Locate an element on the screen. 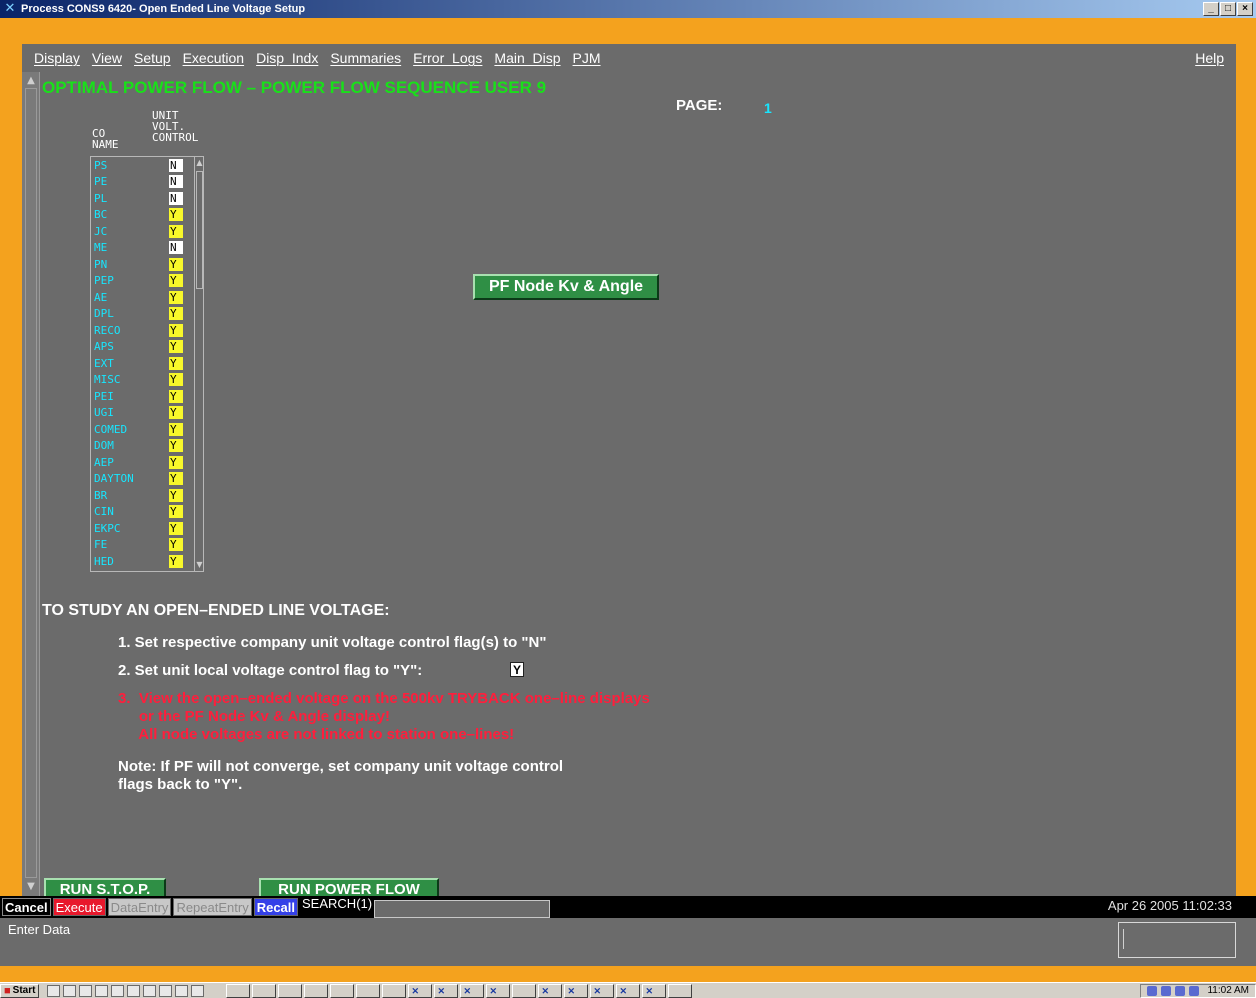 The height and width of the screenshot is (998, 1256). word-icon is located at coordinates (86, 990).